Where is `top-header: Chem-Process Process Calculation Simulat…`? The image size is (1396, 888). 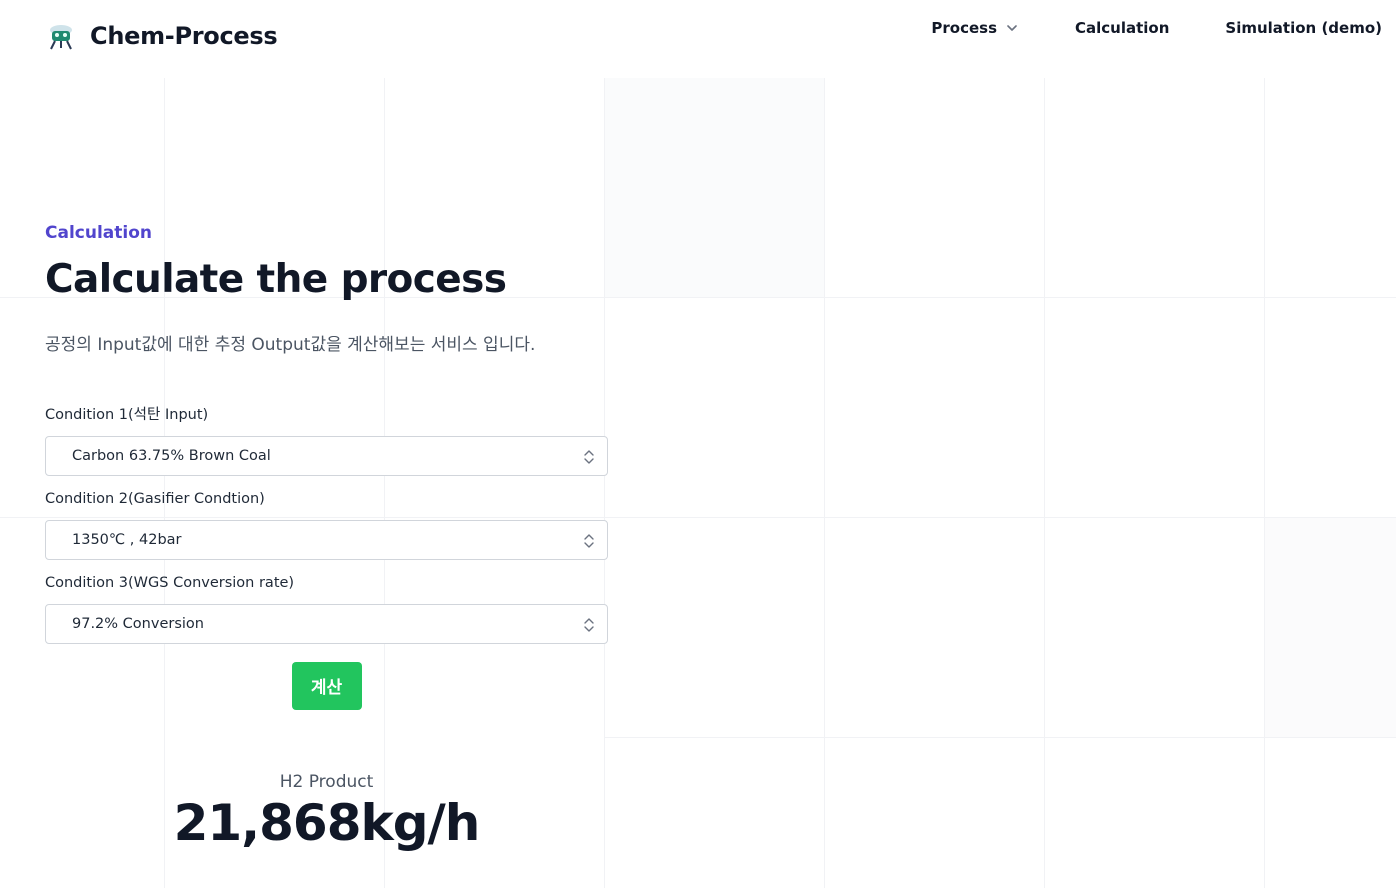 top-header: Chem-Process Process Calculation Simulat… is located at coordinates (698, 39).